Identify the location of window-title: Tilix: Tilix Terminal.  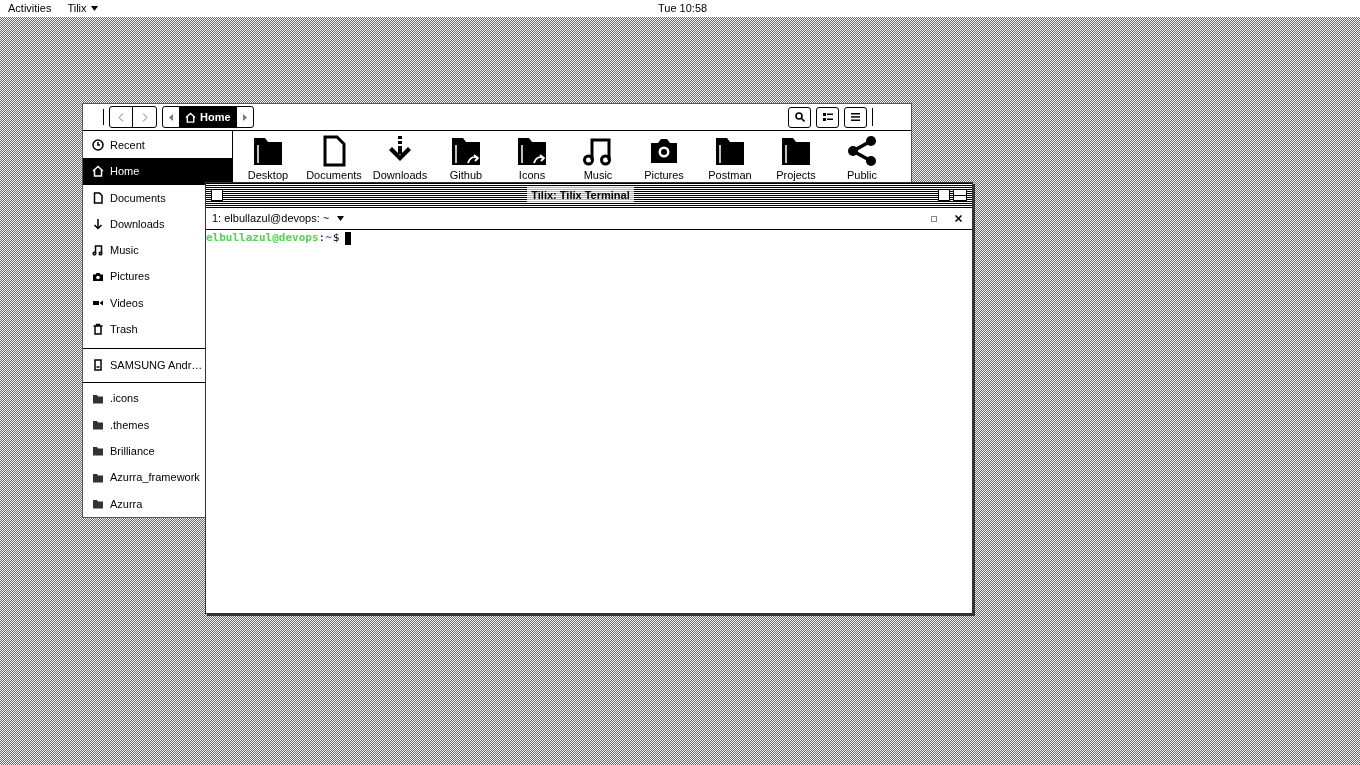
(580, 195).